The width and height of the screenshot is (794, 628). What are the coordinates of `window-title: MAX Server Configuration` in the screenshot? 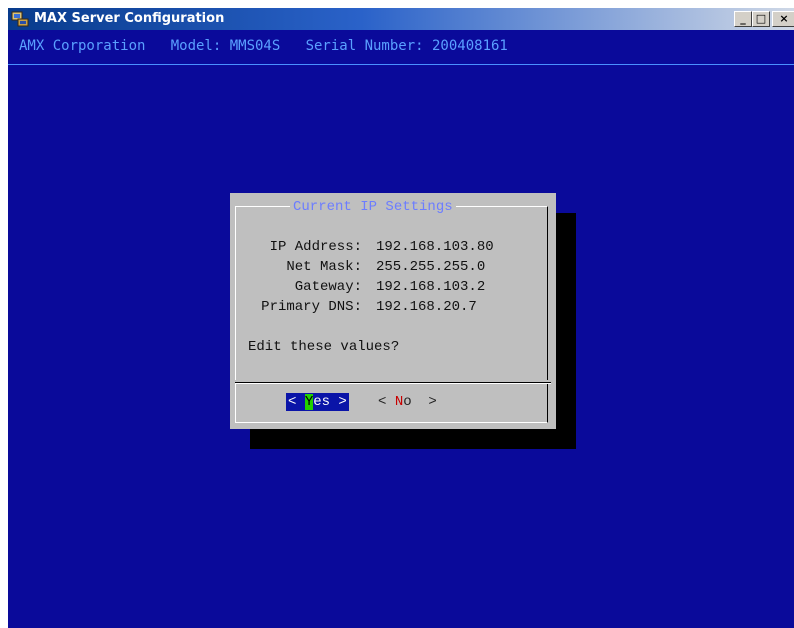 It's located at (129, 18).